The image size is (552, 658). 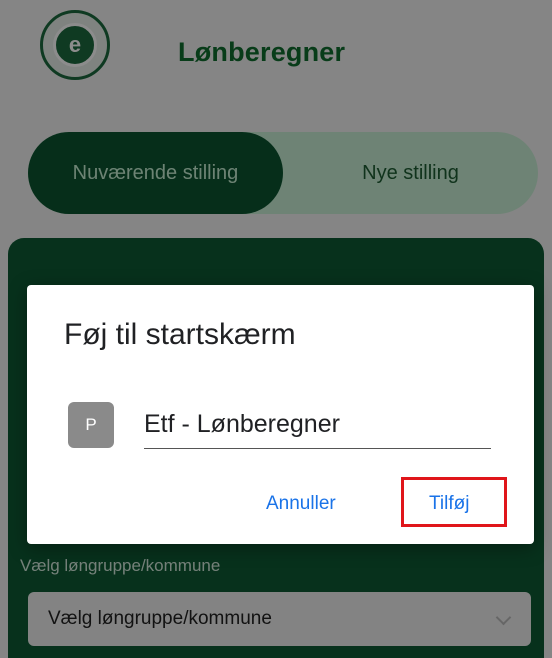 What do you see at coordinates (180, 334) in the screenshot?
I see `dialog-title: Føj til startskærm` at bounding box center [180, 334].